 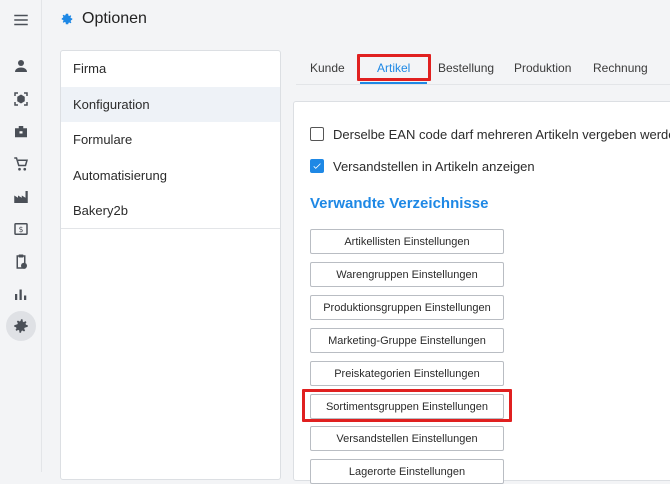 What do you see at coordinates (21, 99) in the screenshot?
I see `cube-scan-icon` at bounding box center [21, 99].